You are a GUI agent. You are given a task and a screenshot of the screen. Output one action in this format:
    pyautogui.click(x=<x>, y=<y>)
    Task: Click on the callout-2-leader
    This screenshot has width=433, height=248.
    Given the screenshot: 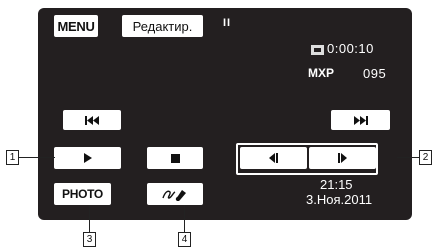 What is the action you would take?
    pyautogui.click(x=408, y=157)
    